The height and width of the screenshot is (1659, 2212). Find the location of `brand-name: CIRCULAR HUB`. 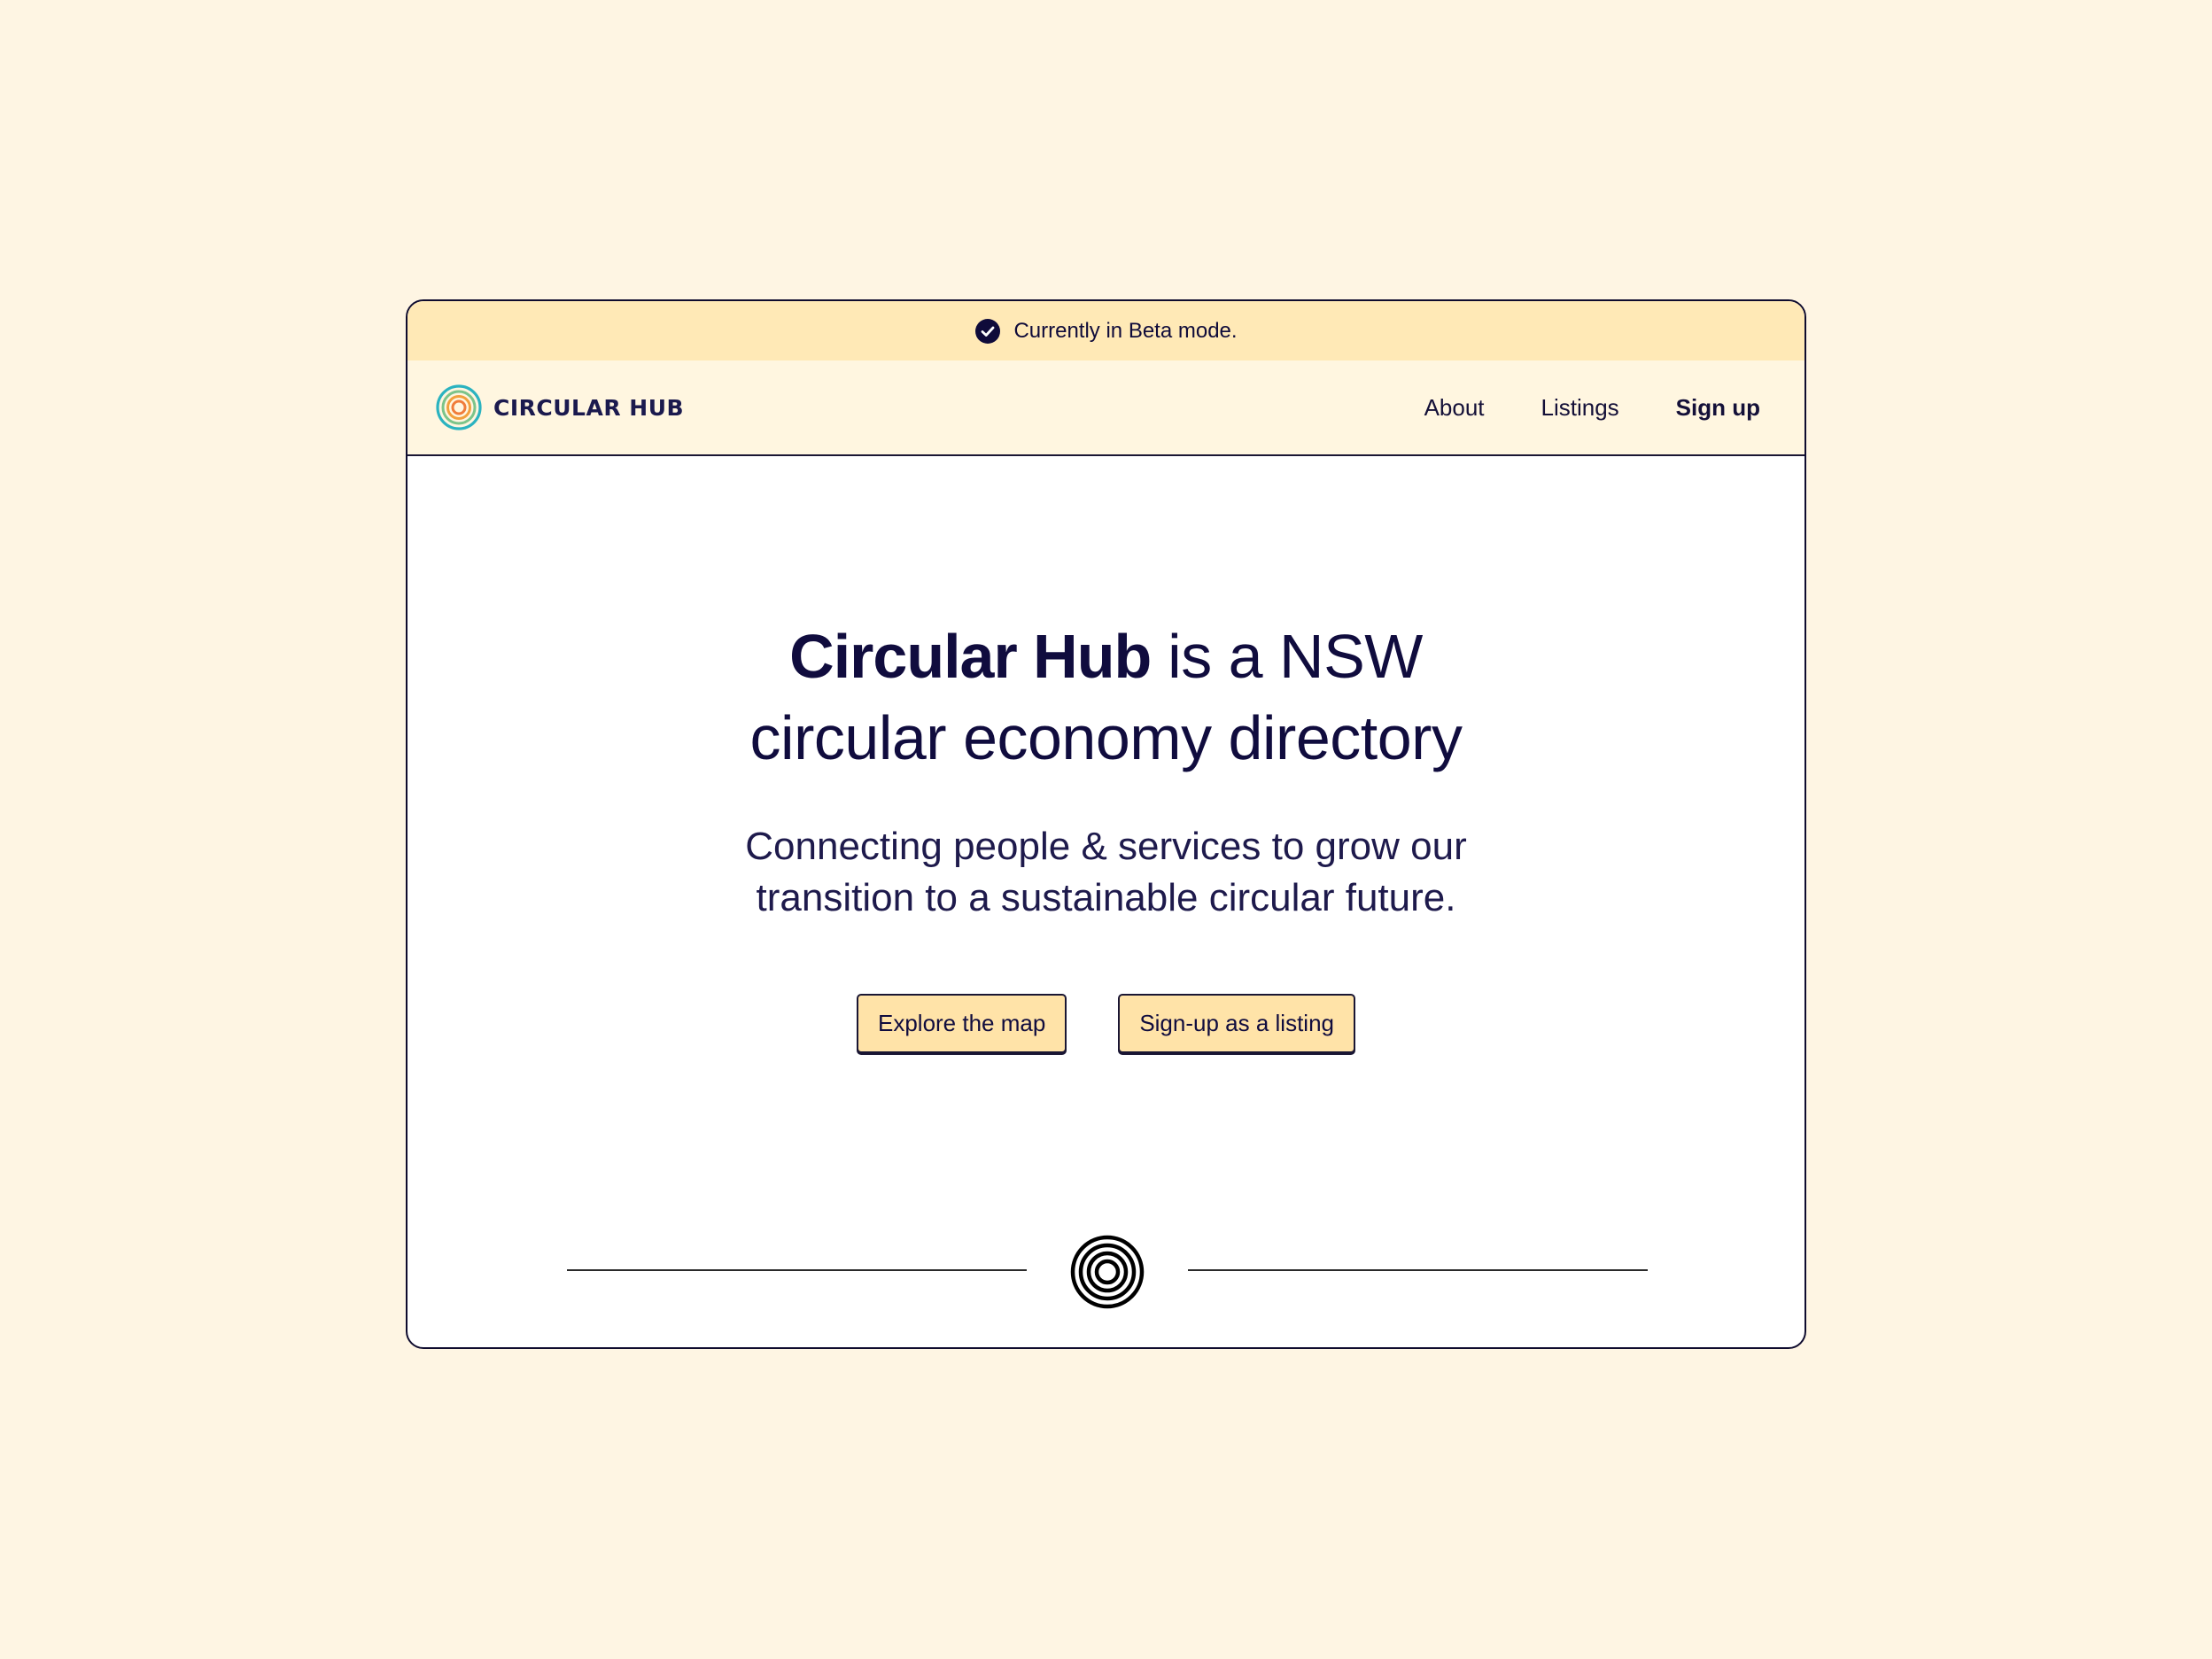

brand-name: CIRCULAR HUB is located at coordinates (589, 407).